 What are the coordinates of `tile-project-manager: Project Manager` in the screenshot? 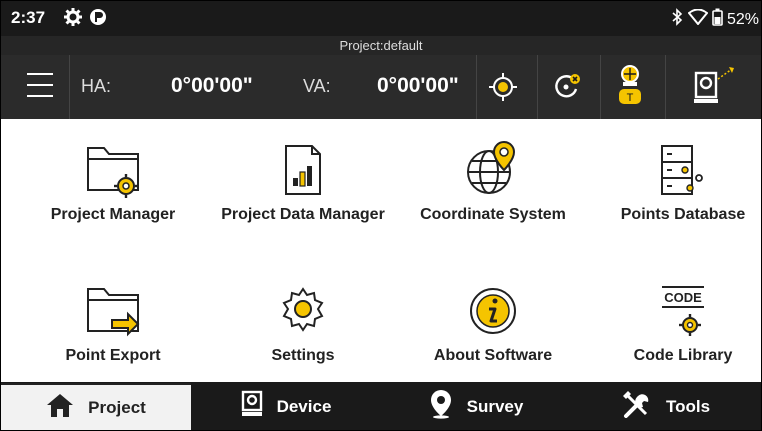 It's located at (113, 180).